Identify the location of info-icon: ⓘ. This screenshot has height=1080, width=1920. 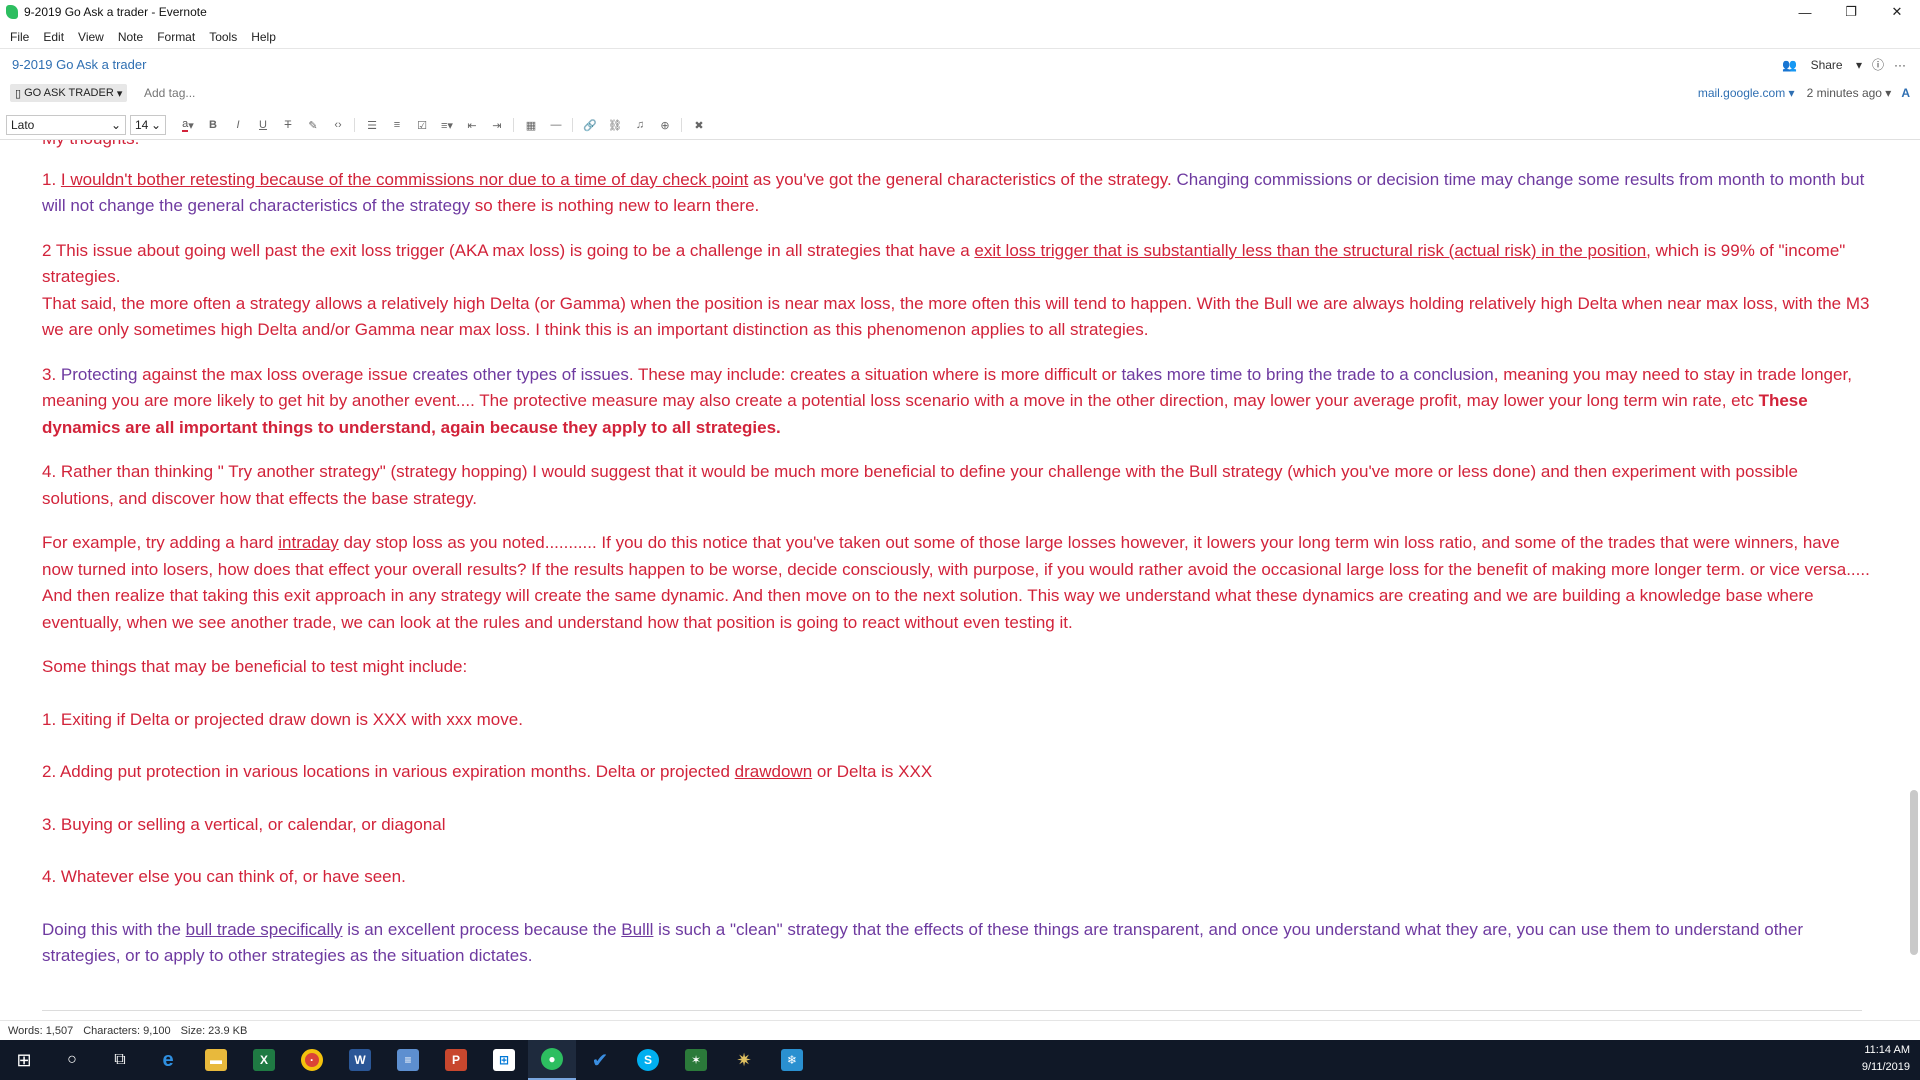
(1878, 64).